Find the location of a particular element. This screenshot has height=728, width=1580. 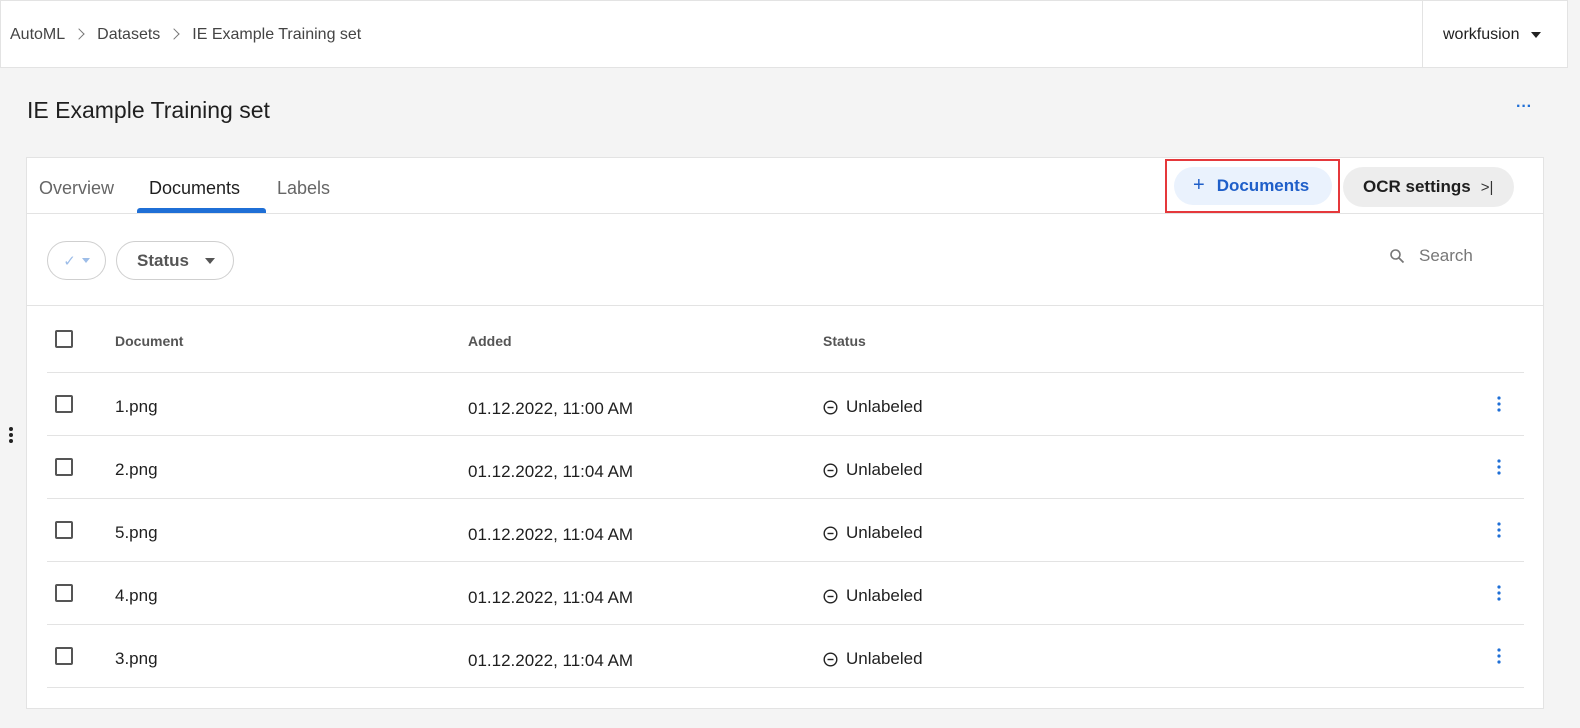

tab-labels: Labels is located at coordinates (303, 188).